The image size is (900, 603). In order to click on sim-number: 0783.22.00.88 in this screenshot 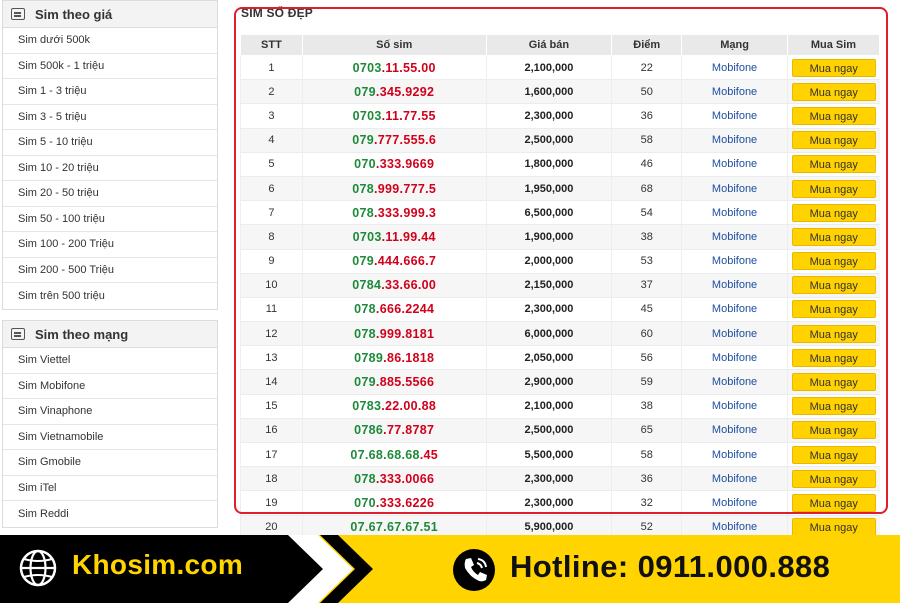, I will do `click(394, 406)`.